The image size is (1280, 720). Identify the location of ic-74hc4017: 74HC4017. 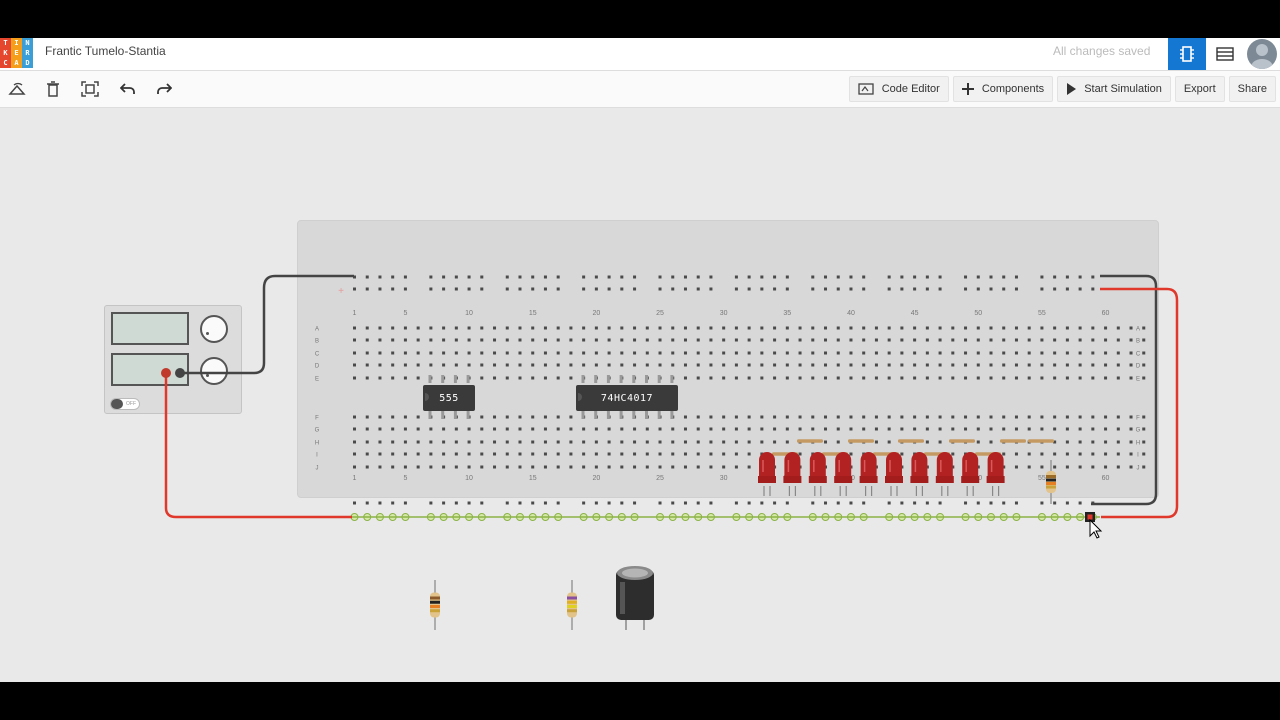
(627, 398).